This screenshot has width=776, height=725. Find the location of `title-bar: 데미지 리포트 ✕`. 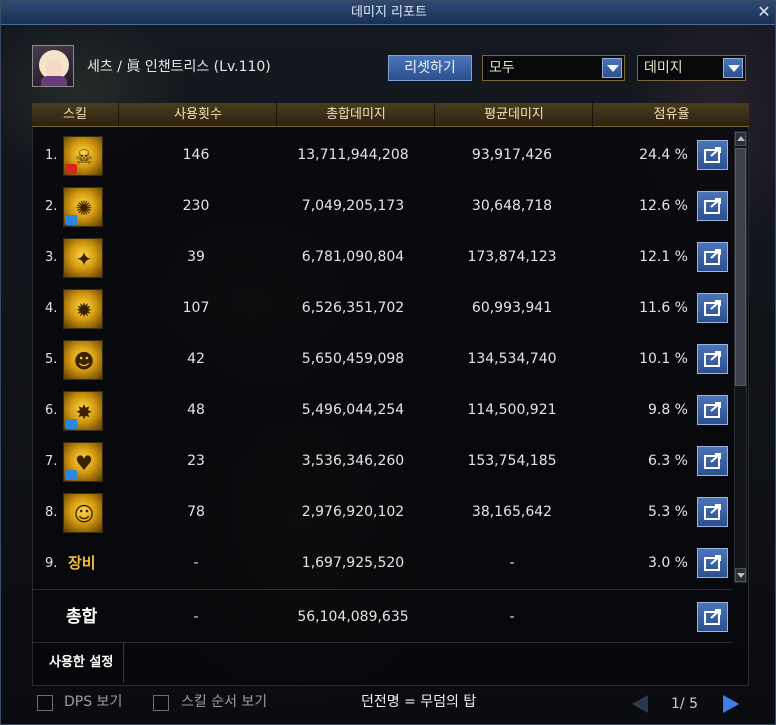

title-bar: 데미지 리포트 ✕ is located at coordinates (388, 13).